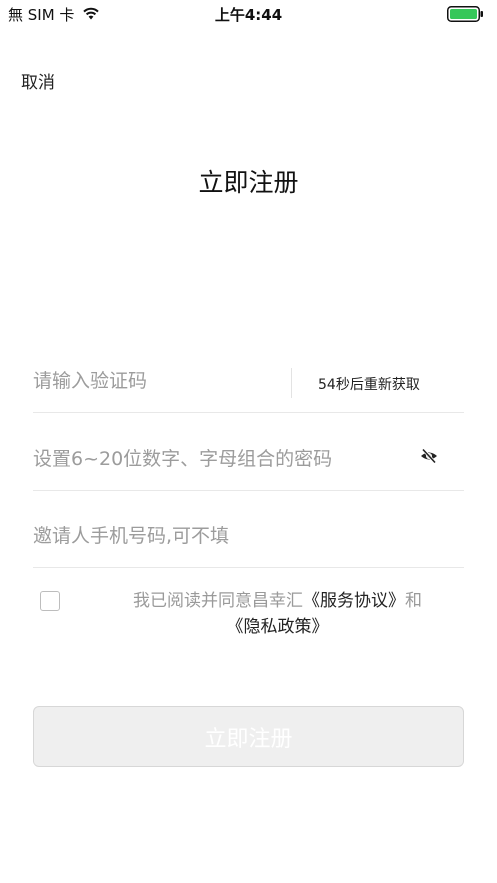 This screenshot has height=883, width=497. I want to click on status-bar: 無 SIM 卡 上午4:44, so click(248, 14).